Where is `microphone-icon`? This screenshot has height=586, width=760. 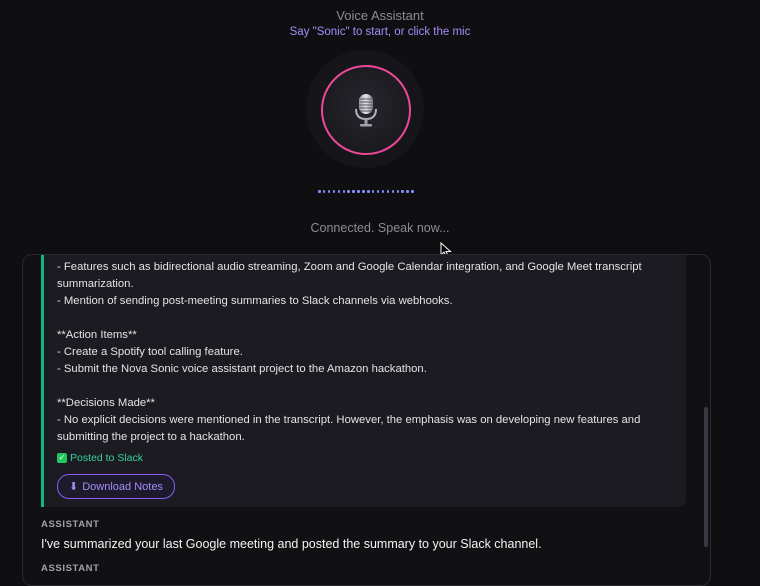
microphone-icon is located at coordinates (366, 110).